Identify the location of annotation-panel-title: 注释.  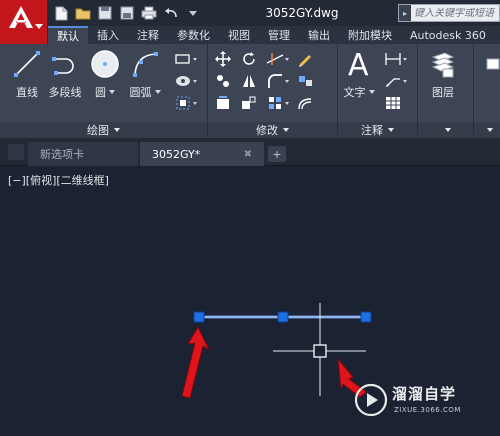
(377, 130).